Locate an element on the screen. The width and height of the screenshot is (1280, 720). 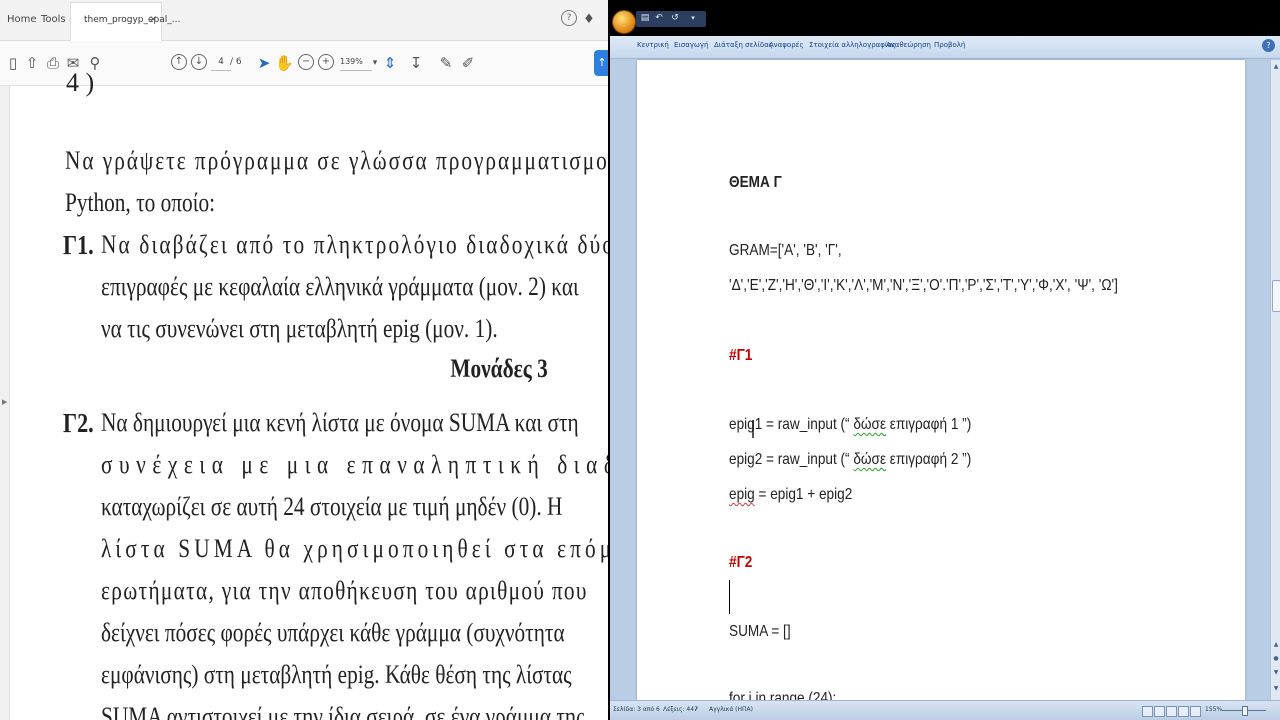
save-icon: ▤ is located at coordinates (645, 18).